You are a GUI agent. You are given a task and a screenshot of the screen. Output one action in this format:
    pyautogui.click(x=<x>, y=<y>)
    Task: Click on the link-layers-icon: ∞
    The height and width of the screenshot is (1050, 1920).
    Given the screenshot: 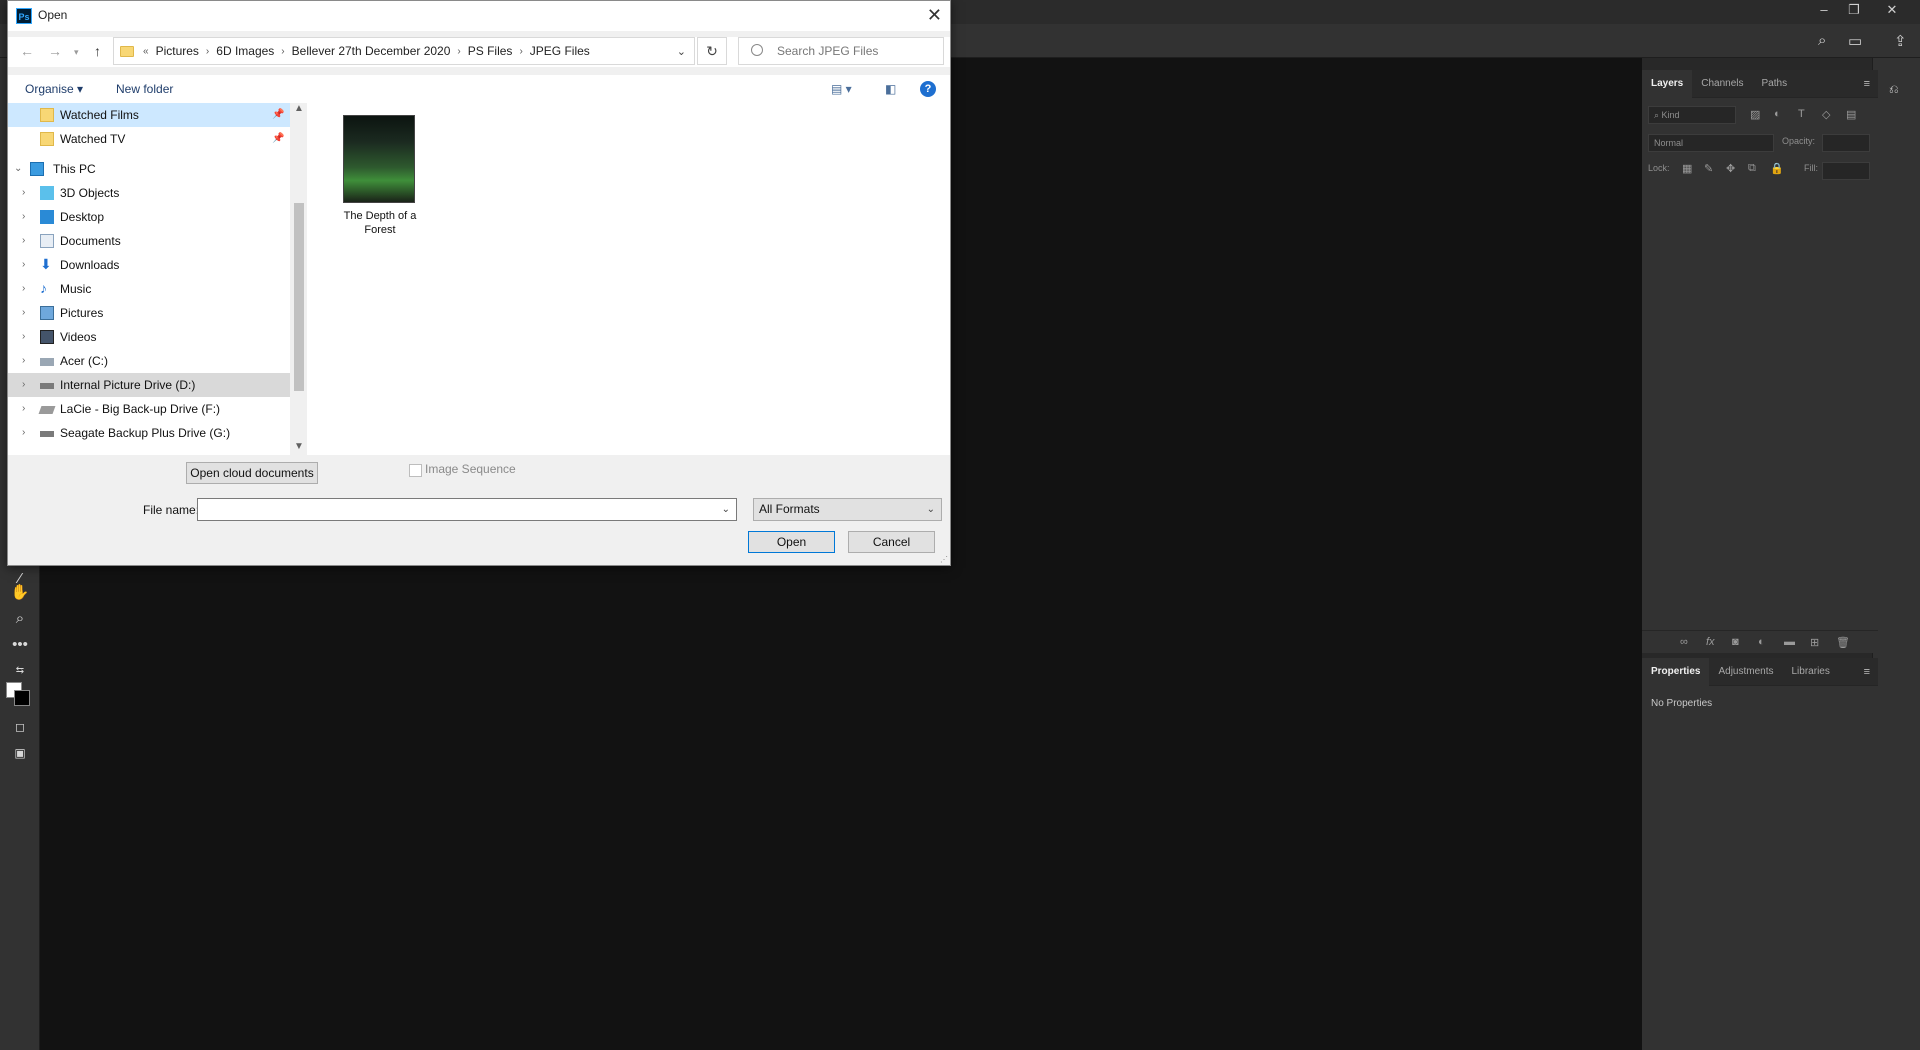 What is the action you would take?
    pyautogui.click(x=1684, y=642)
    